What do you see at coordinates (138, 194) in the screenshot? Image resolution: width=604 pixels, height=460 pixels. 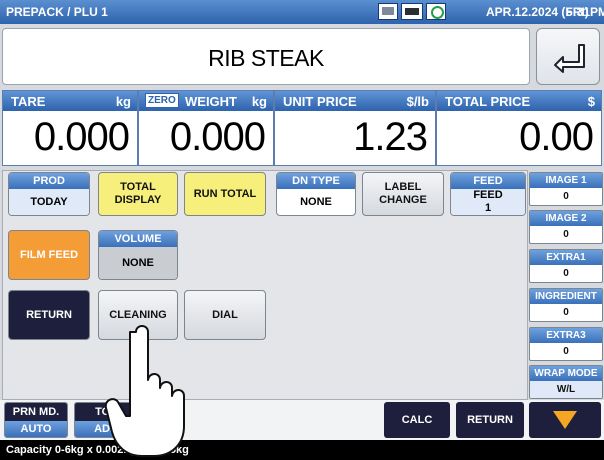 I see `total-display-button: TOTAL DISPLAY` at bounding box center [138, 194].